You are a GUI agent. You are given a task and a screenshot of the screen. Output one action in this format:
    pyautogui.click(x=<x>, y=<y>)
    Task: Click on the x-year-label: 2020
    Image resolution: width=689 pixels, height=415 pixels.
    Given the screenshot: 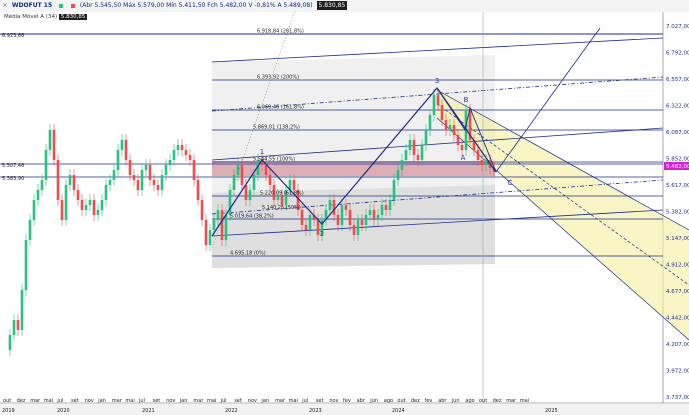 What is the action you would take?
    pyautogui.click(x=63, y=411)
    